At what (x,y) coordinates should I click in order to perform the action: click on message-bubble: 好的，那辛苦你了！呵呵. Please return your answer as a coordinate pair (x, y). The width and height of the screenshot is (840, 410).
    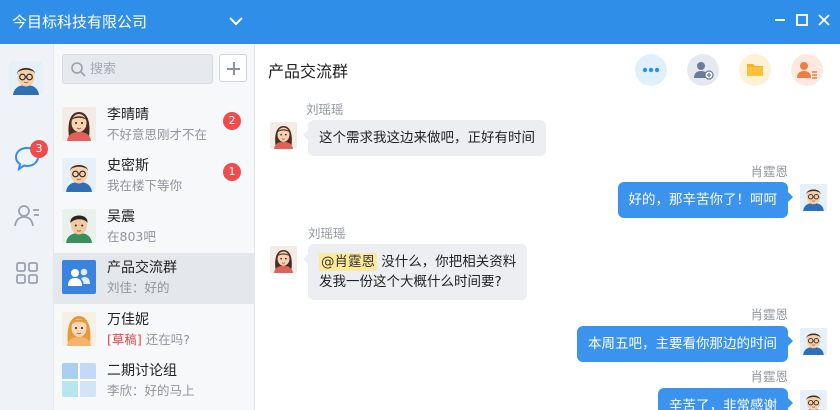
    Looking at the image, I should click on (705, 200).